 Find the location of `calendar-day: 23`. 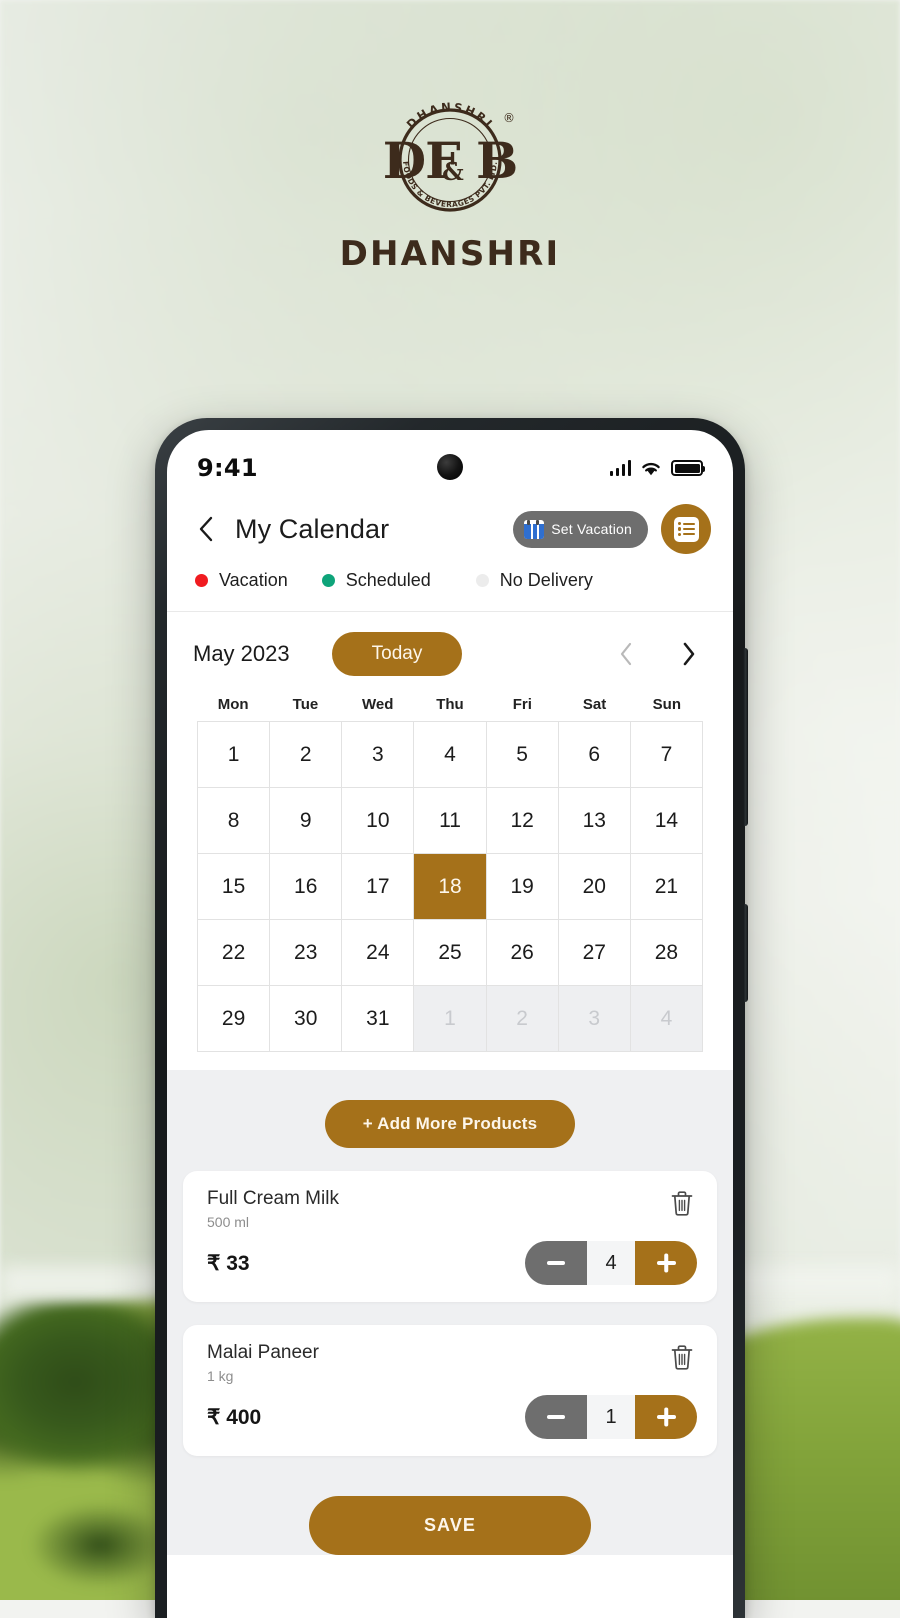

calendar-day: 23 is located at coordinates (306, 953).